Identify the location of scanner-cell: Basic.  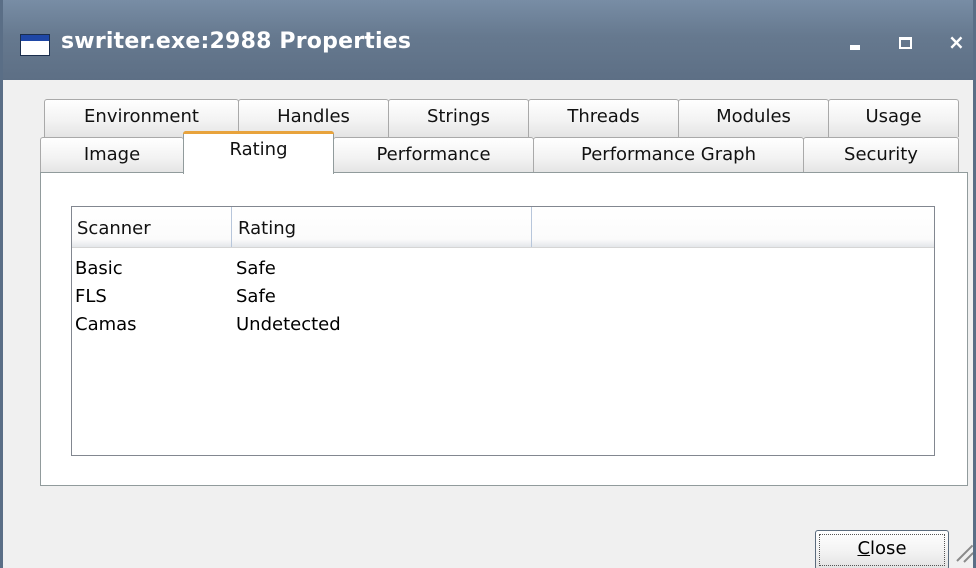
(99, 268).